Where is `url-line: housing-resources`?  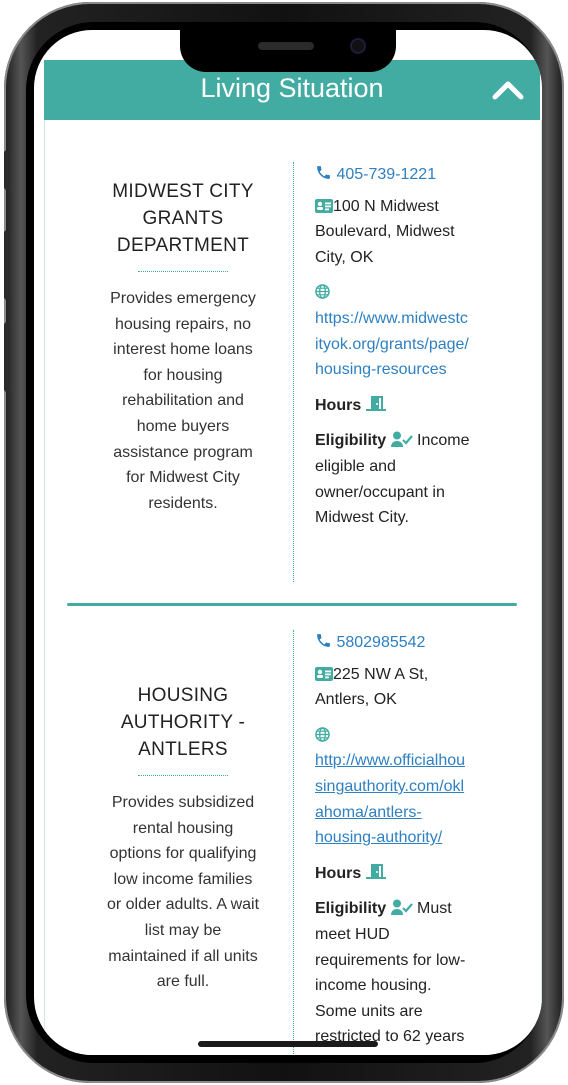 url-line: housing-resources is located at coordinates (410, 370).